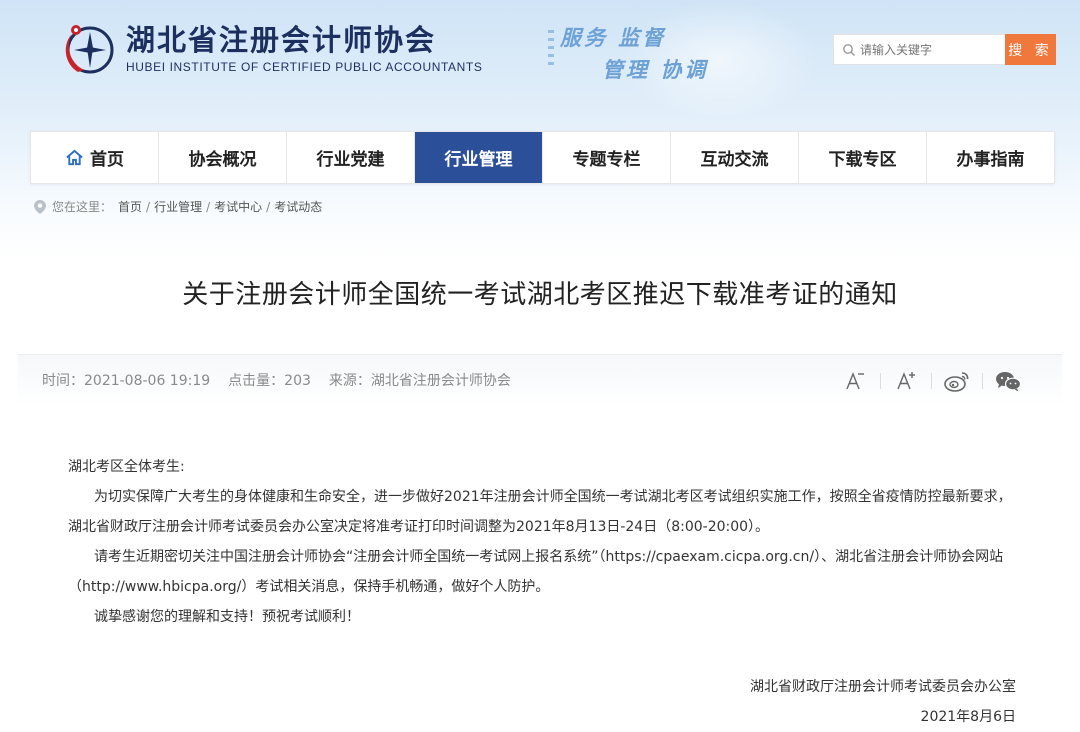 Image resolution: width=1080 pixels, height=732 pixels. I want to click on nav-item-about: 协会概况, so click(223, 157).